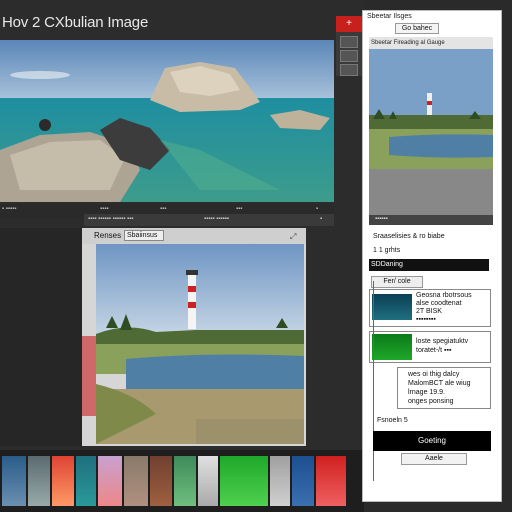 This screenshot has width=512, height=512. Describe the element at coordinates (397, 282) in the screenshot. I see `format-button: Fer/ cole` at that location.